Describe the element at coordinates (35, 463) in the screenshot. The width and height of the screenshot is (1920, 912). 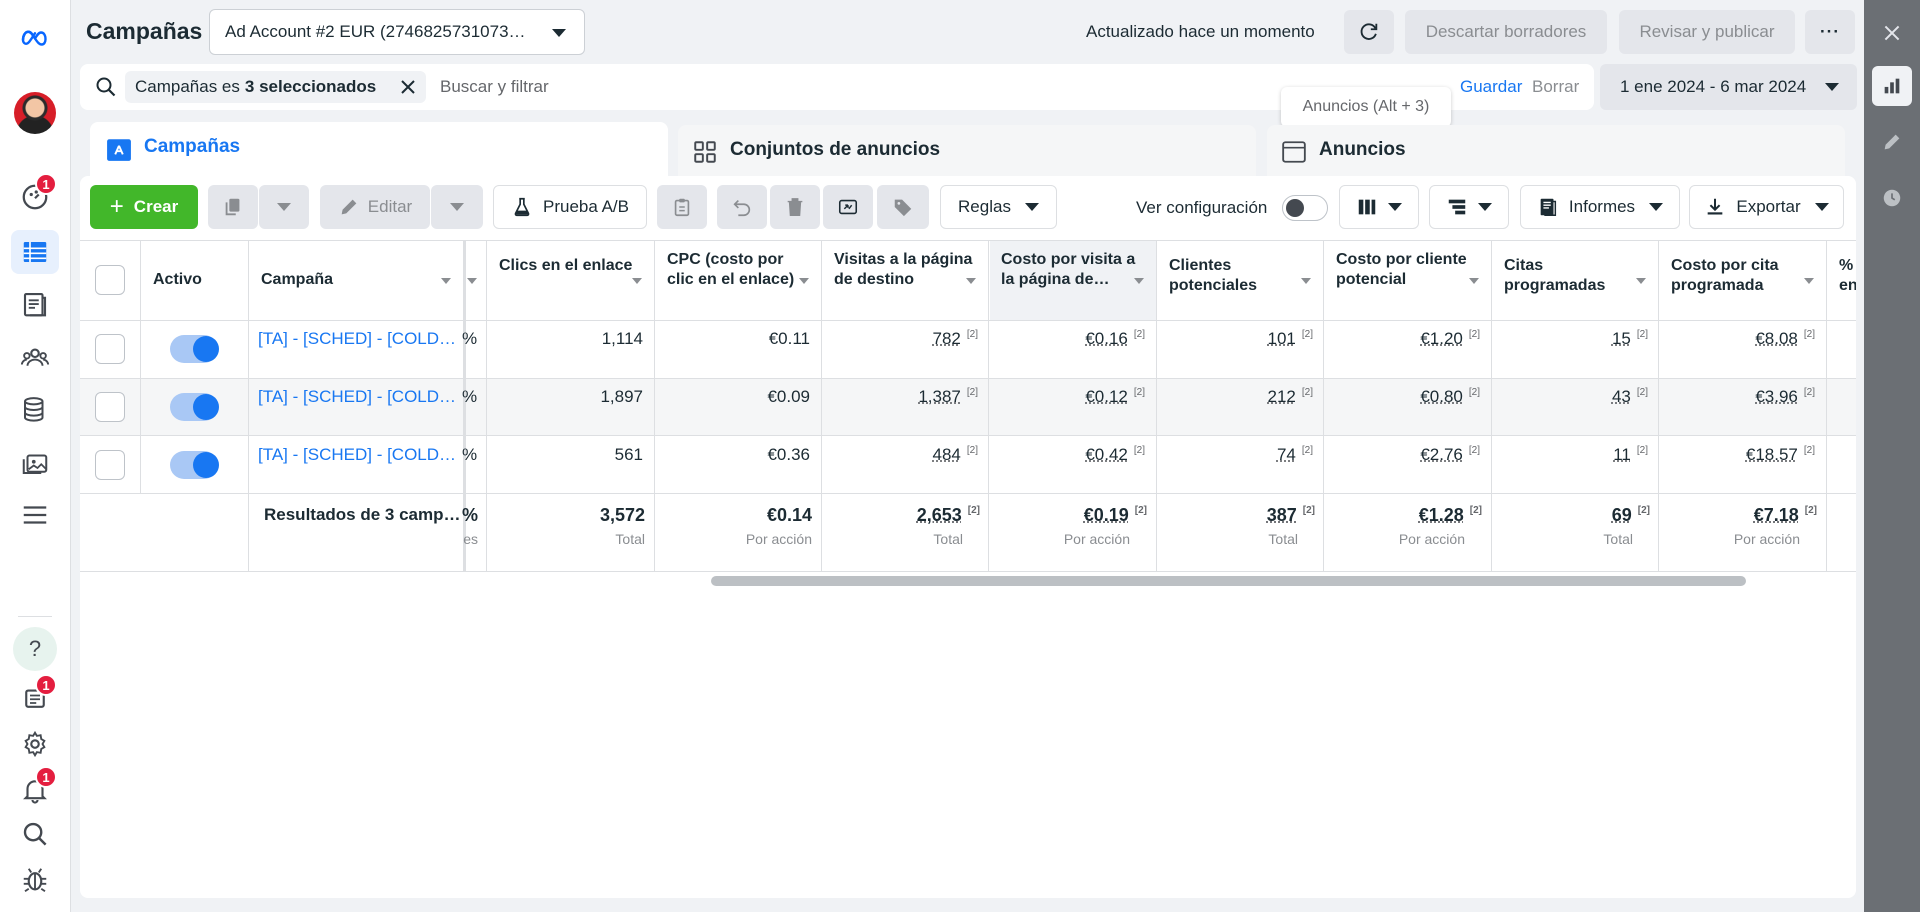
I see `media-library-icon` at that location.